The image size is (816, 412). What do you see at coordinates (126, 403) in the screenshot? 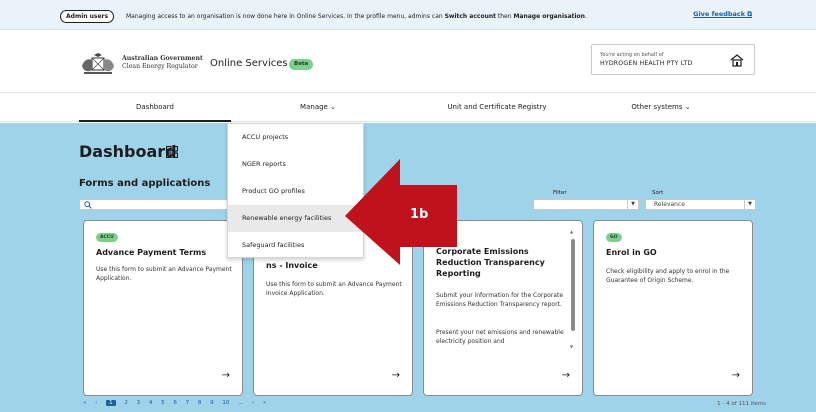
I see `page-button: 2` at bounding box center [126, 403].